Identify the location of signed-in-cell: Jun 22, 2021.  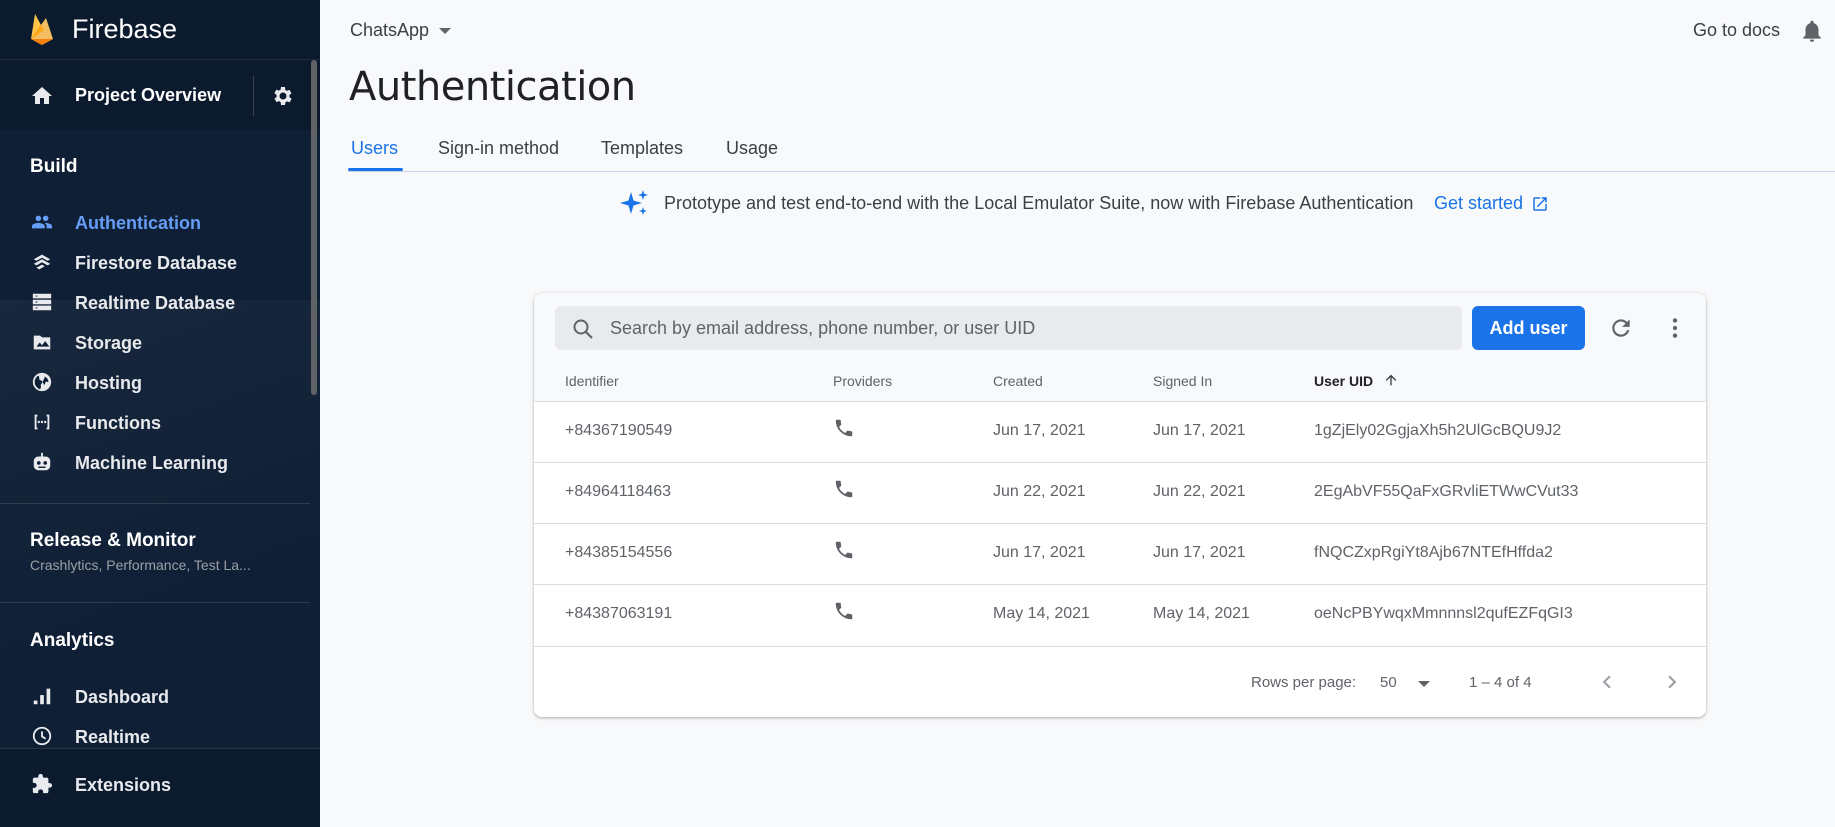
(1199, 491).